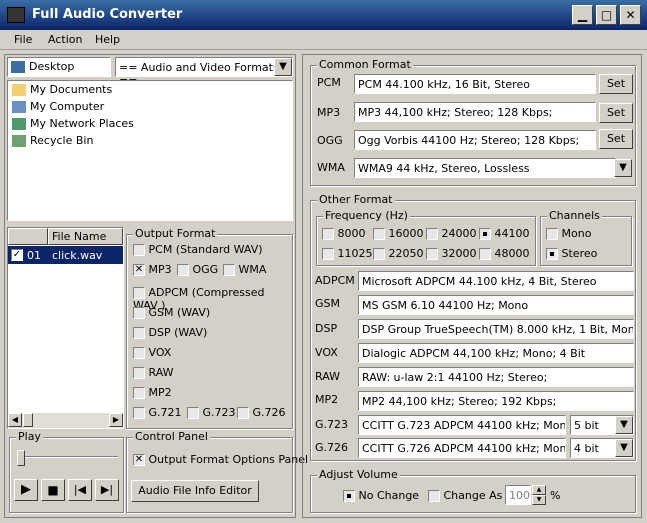  Describe the element at coordinates (107, 39) in the screenshot. I see `menu-help: Help` at that location.